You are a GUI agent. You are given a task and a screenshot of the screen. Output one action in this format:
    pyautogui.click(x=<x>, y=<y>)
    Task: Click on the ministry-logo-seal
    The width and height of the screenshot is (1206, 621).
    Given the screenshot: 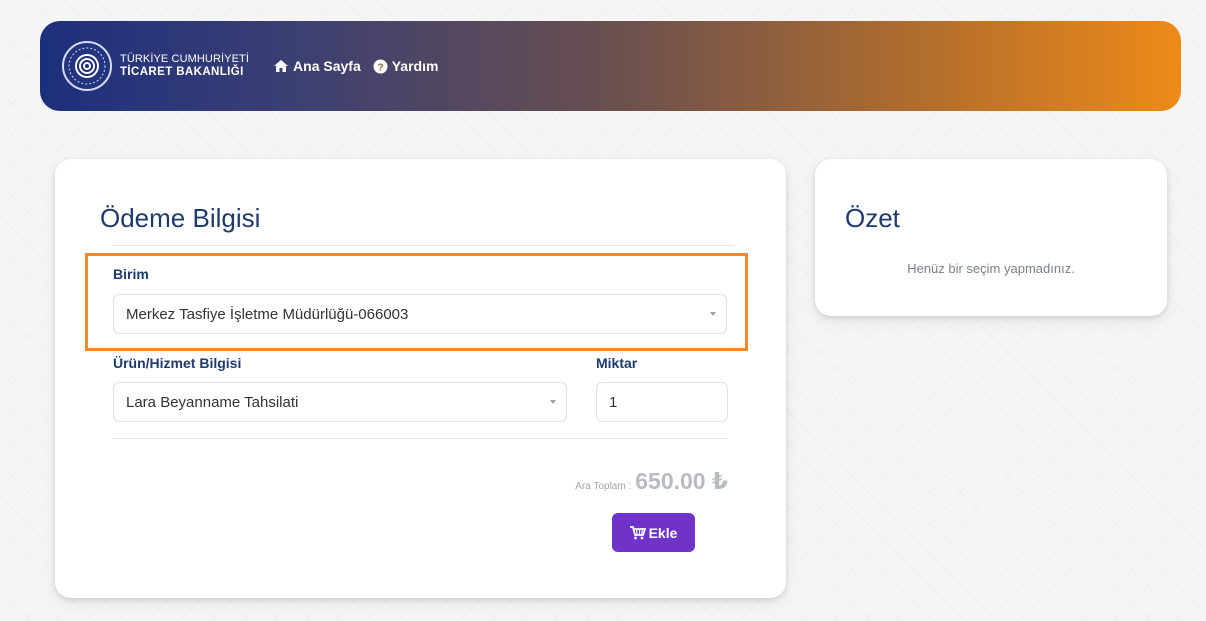 What is the action you would take?
    pyautogui.click(x=87, y=66)
    